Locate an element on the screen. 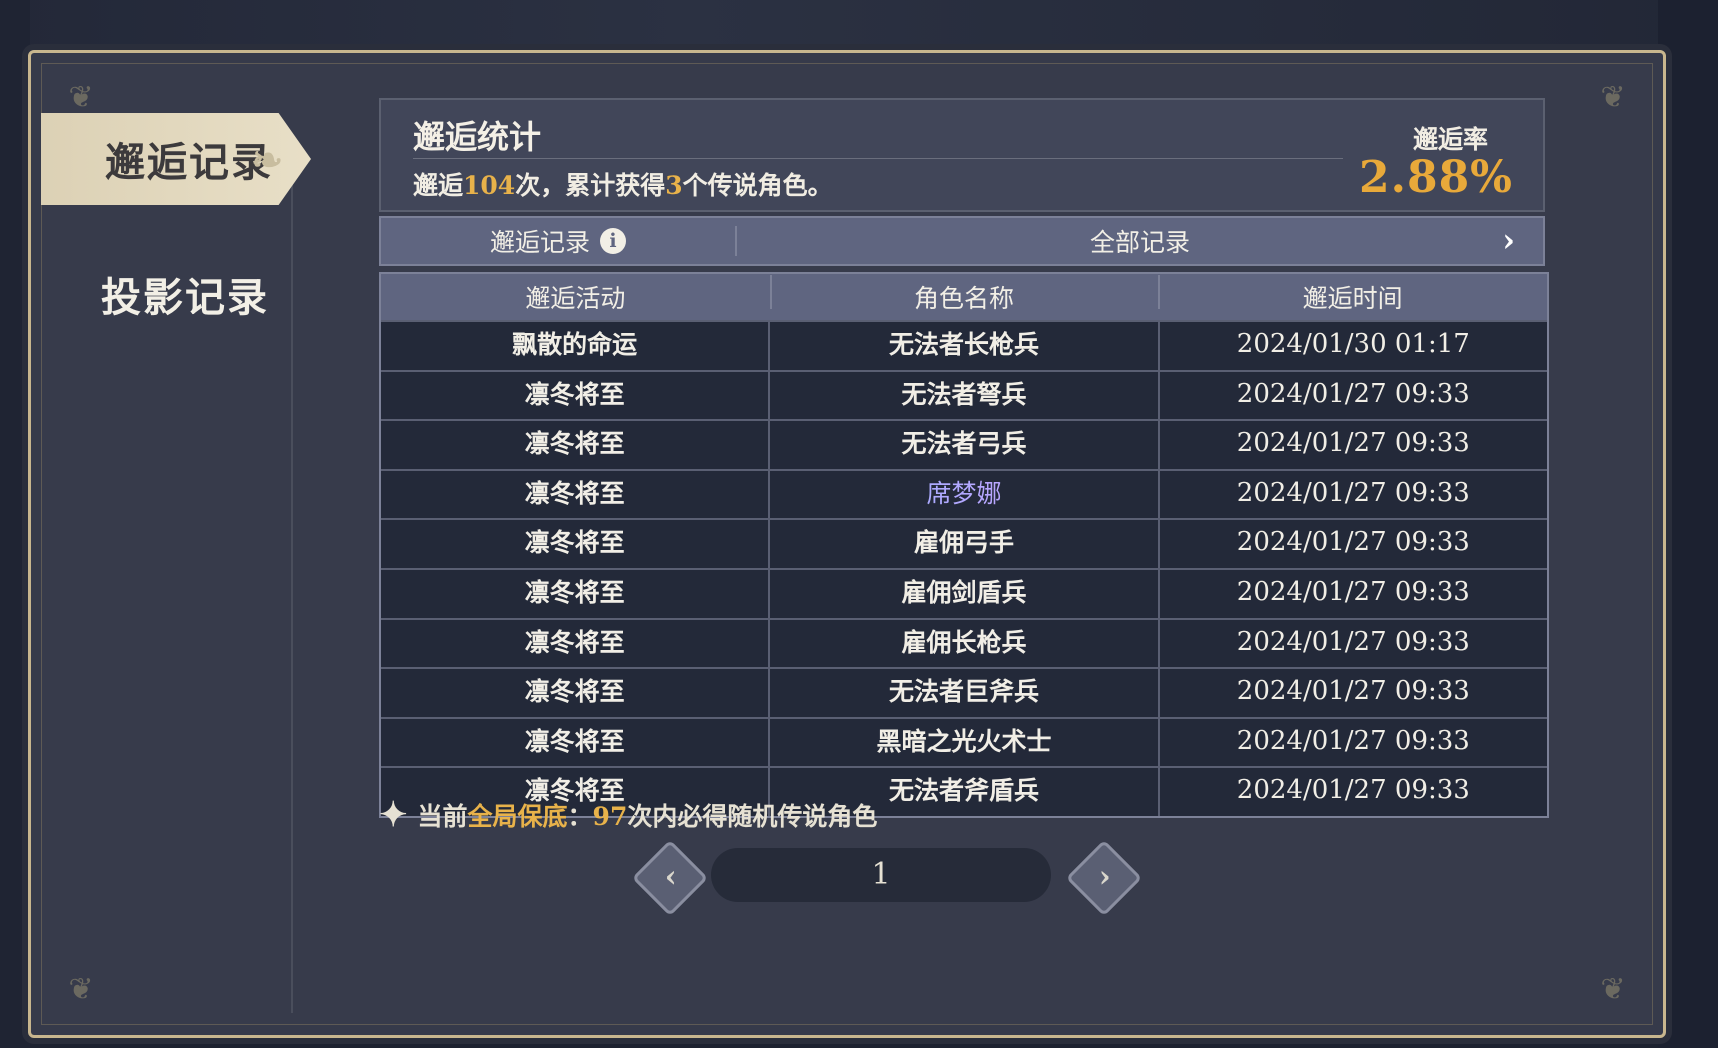 The image size is (1718, 1048). cell-character: 雇佣弓手 is located at coordinates (962, 544).